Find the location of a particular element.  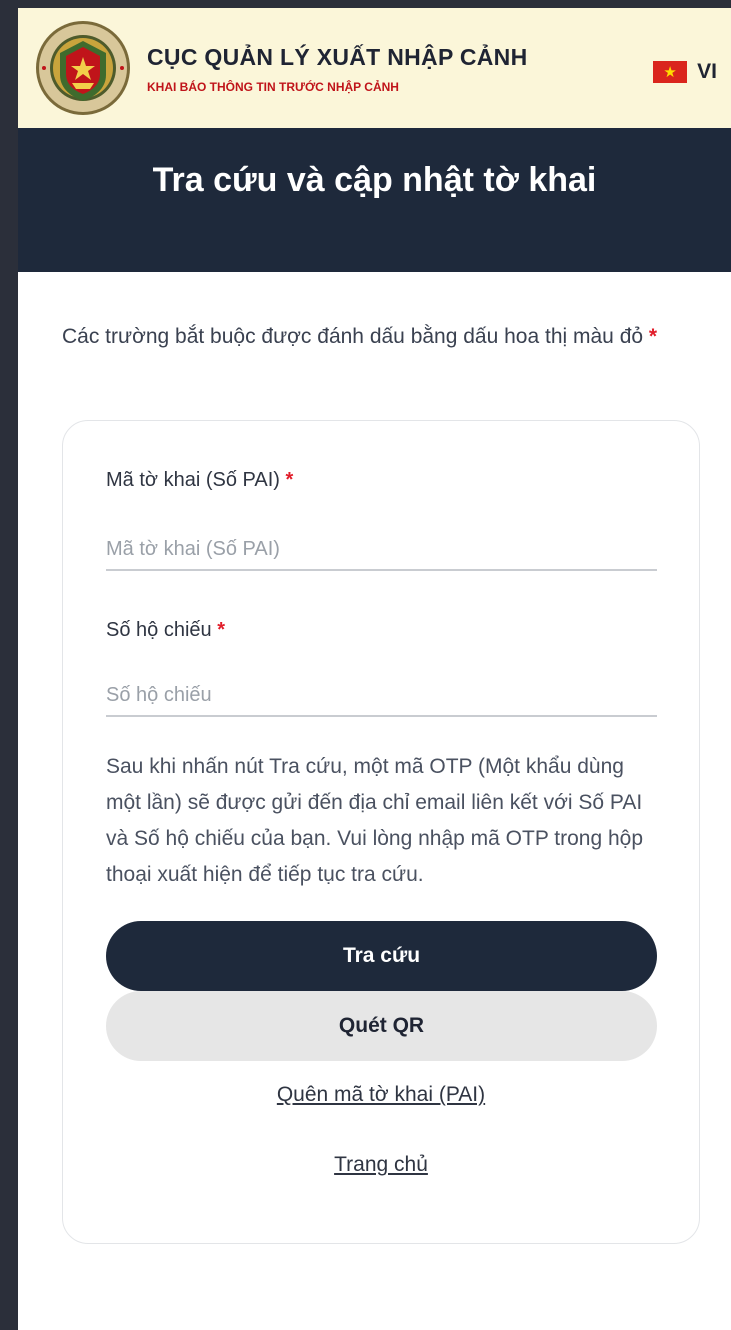

passport-number-label: Số hộ chiếu * is located at coordinates (165, 630).